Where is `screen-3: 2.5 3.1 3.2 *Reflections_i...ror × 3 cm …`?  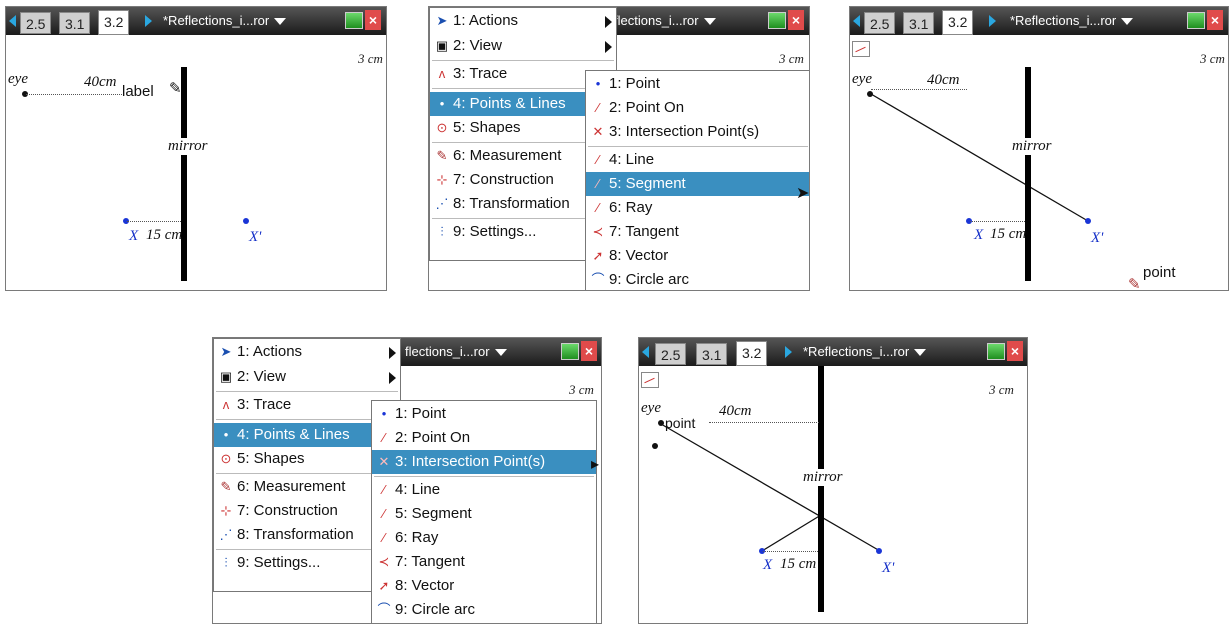
screen-3: 2.5 3.1 3.2 *Reflections_i...ror × 3 cm … is located at coordinates (1039, 148).